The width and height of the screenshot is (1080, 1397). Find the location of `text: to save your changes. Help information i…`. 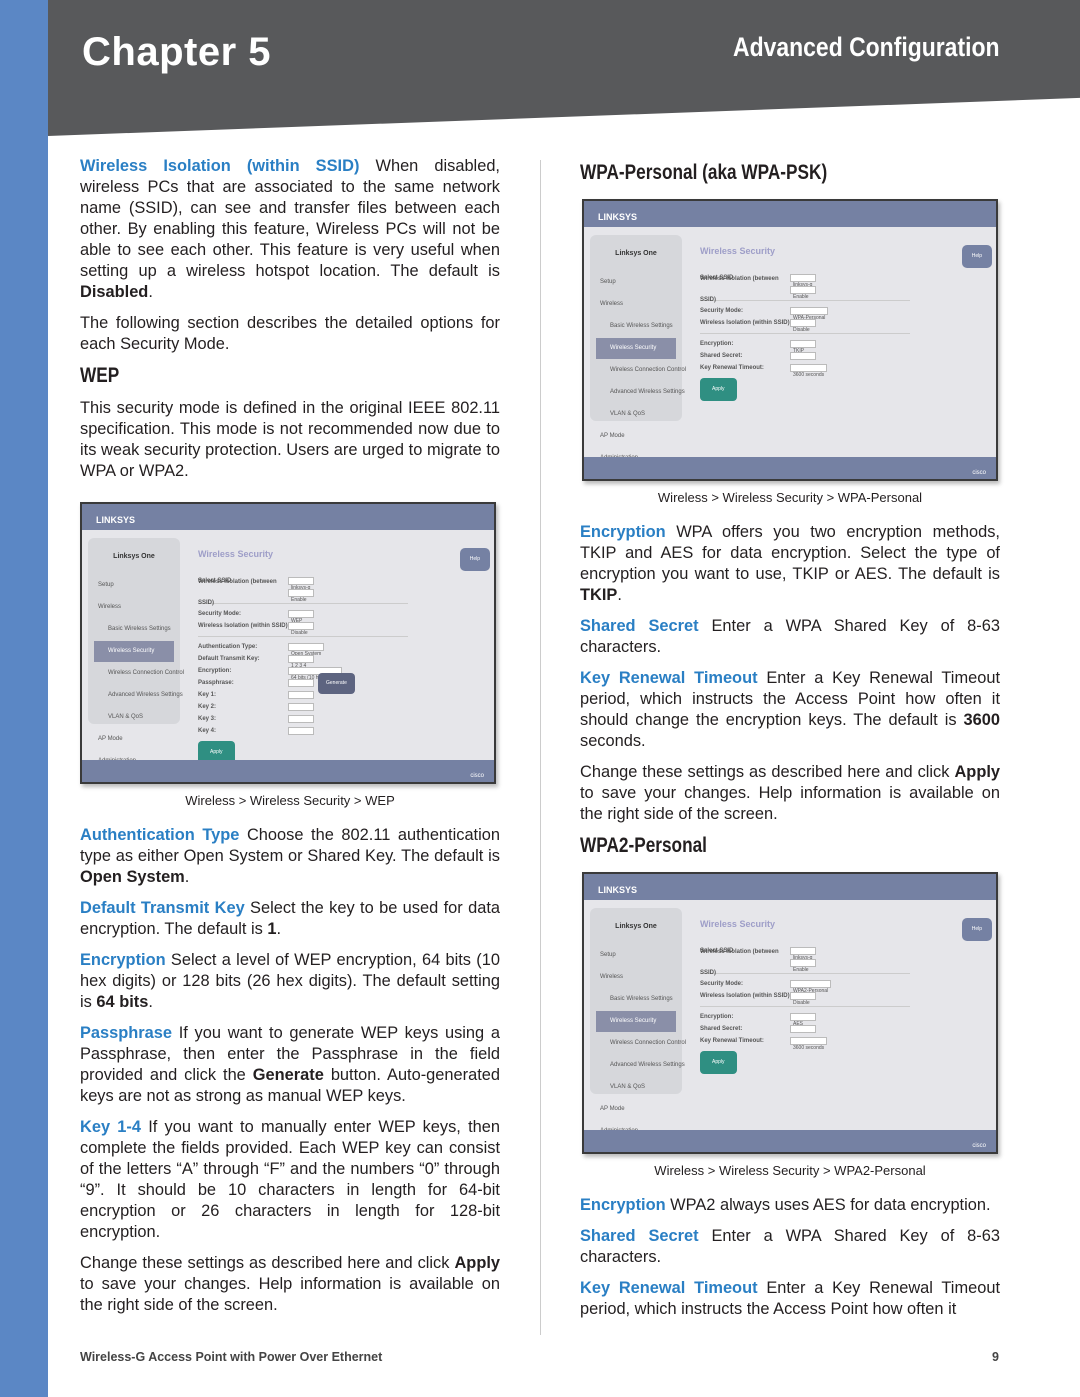

text: to save your changes. Help information i… is located at coordinates (790, 803).